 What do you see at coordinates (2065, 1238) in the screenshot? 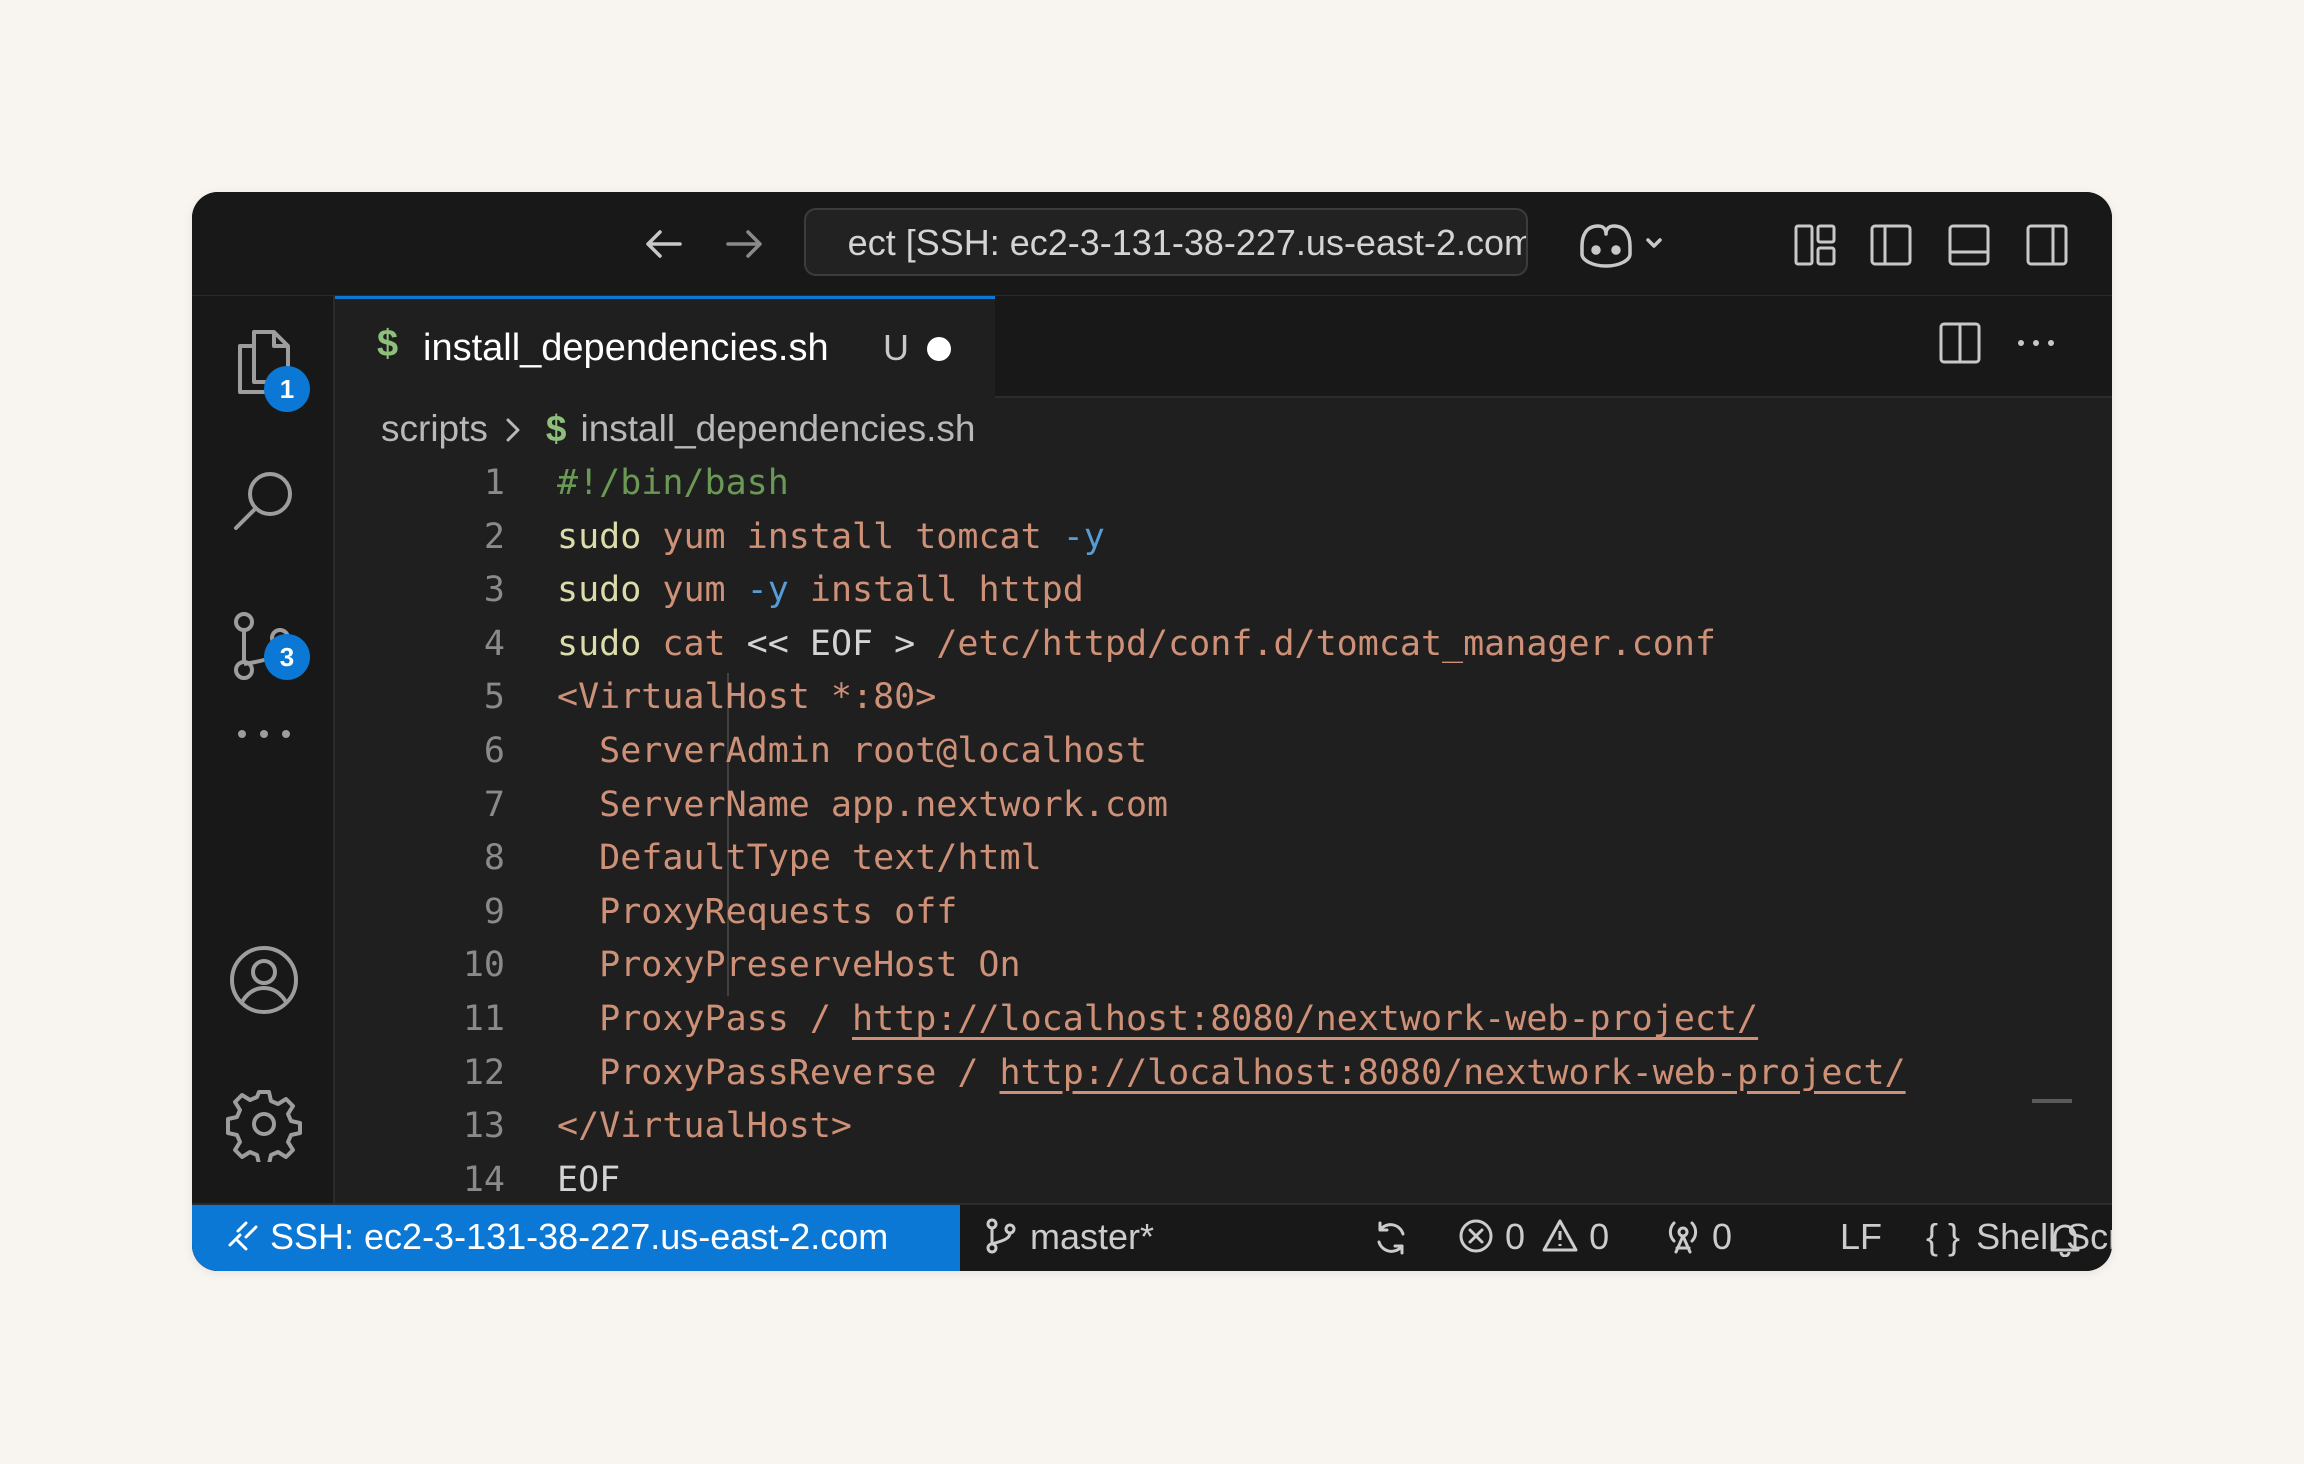
I see `bell-icon` at bounding box center [2065, 1238].